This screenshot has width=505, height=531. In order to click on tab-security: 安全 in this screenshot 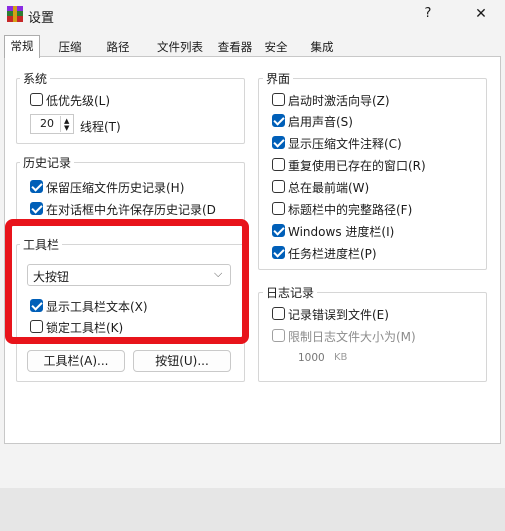, I will do `click(276, 47)`.